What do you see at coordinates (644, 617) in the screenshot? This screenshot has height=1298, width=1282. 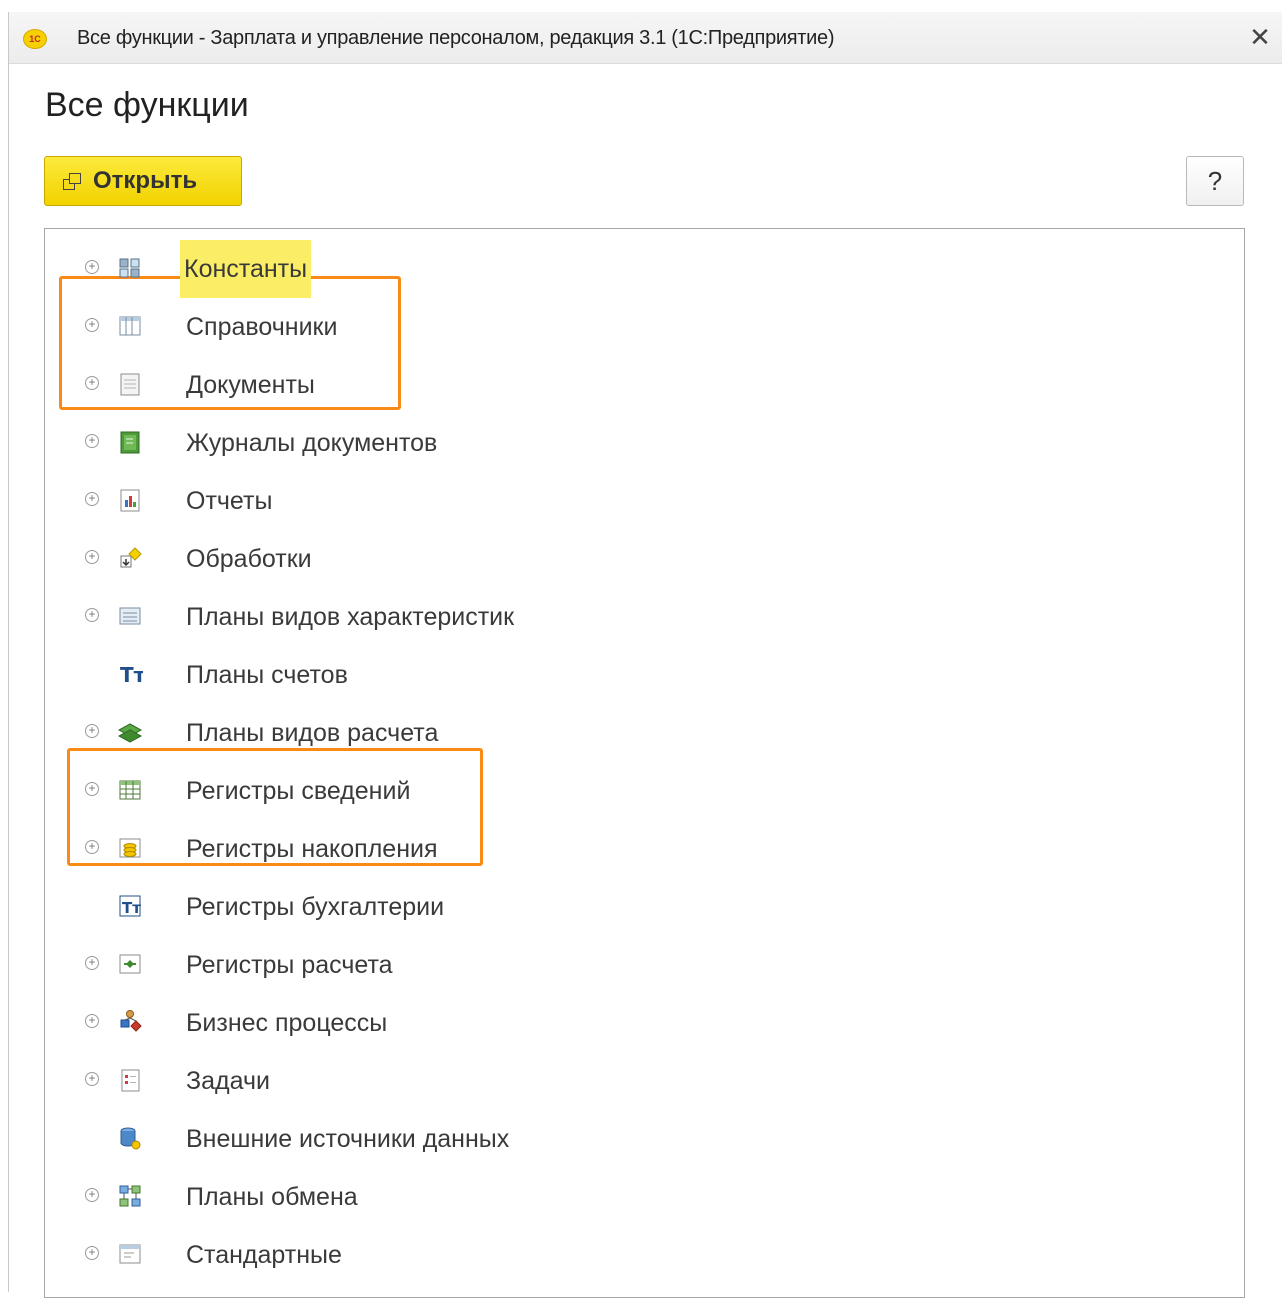 I see `tree-item: + Планы видов характеристик` at bounding box center [644, 617].